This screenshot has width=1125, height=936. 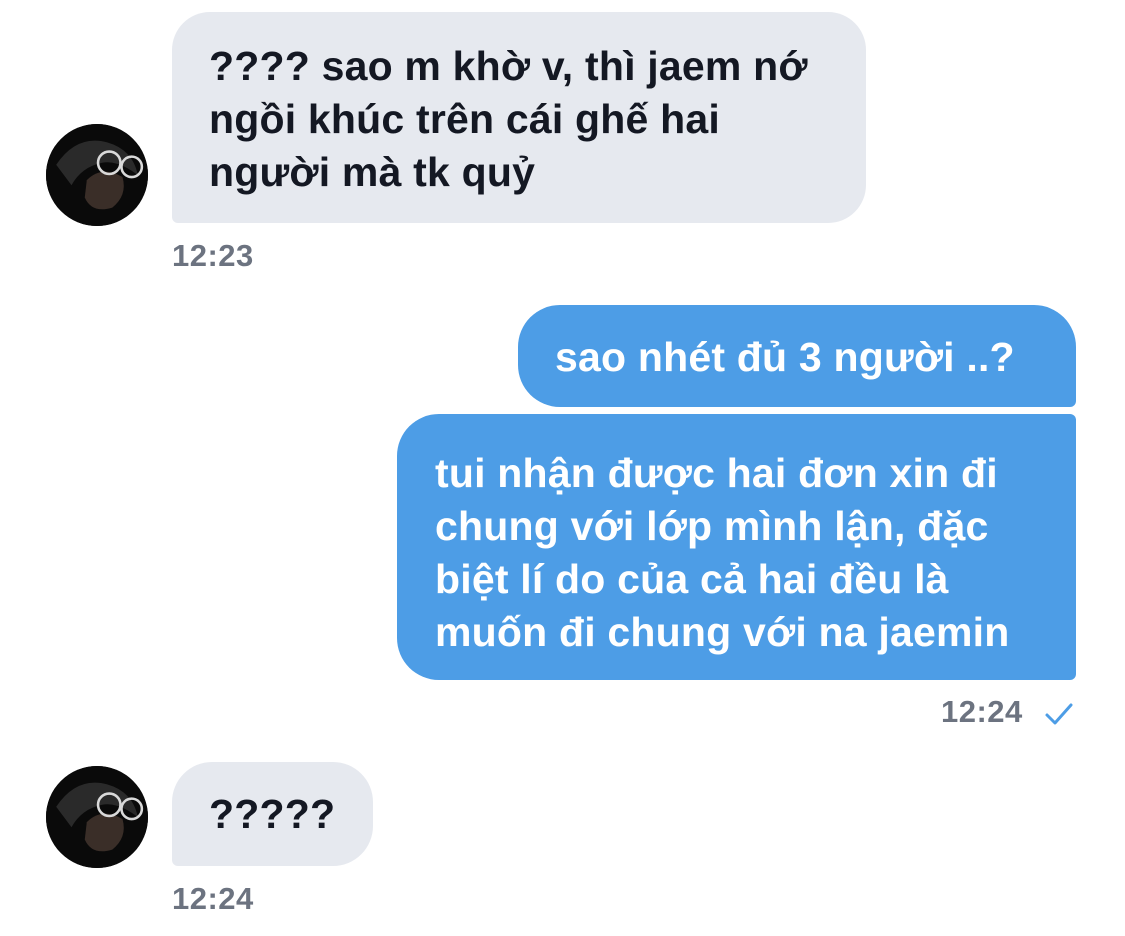 What do you see at coordinates (797, 356) in the screenshot?
I see `message-bubble-outgoing: sao nhét đủ 3 người ..?` at bounding box center [797, 356].